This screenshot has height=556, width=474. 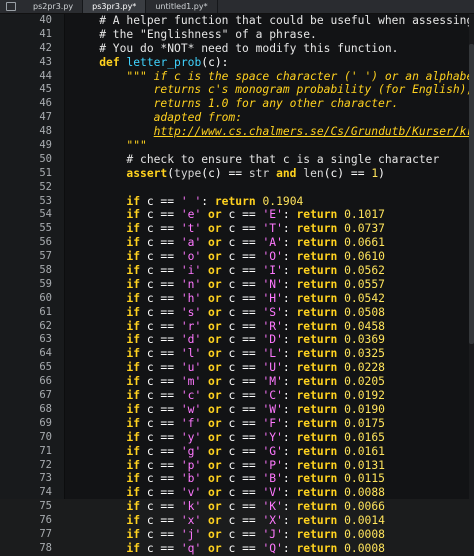 I want to click on code-text: if c == 'n' or c == 'N': return 0.0557, so click(x=255, y=284).